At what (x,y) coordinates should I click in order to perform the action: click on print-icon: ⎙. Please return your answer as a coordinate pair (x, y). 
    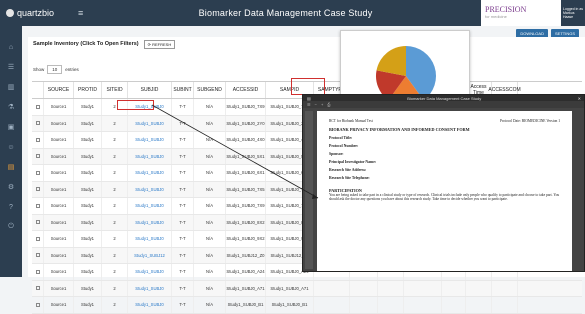
    Looking at the image, I should click on (328, 104).